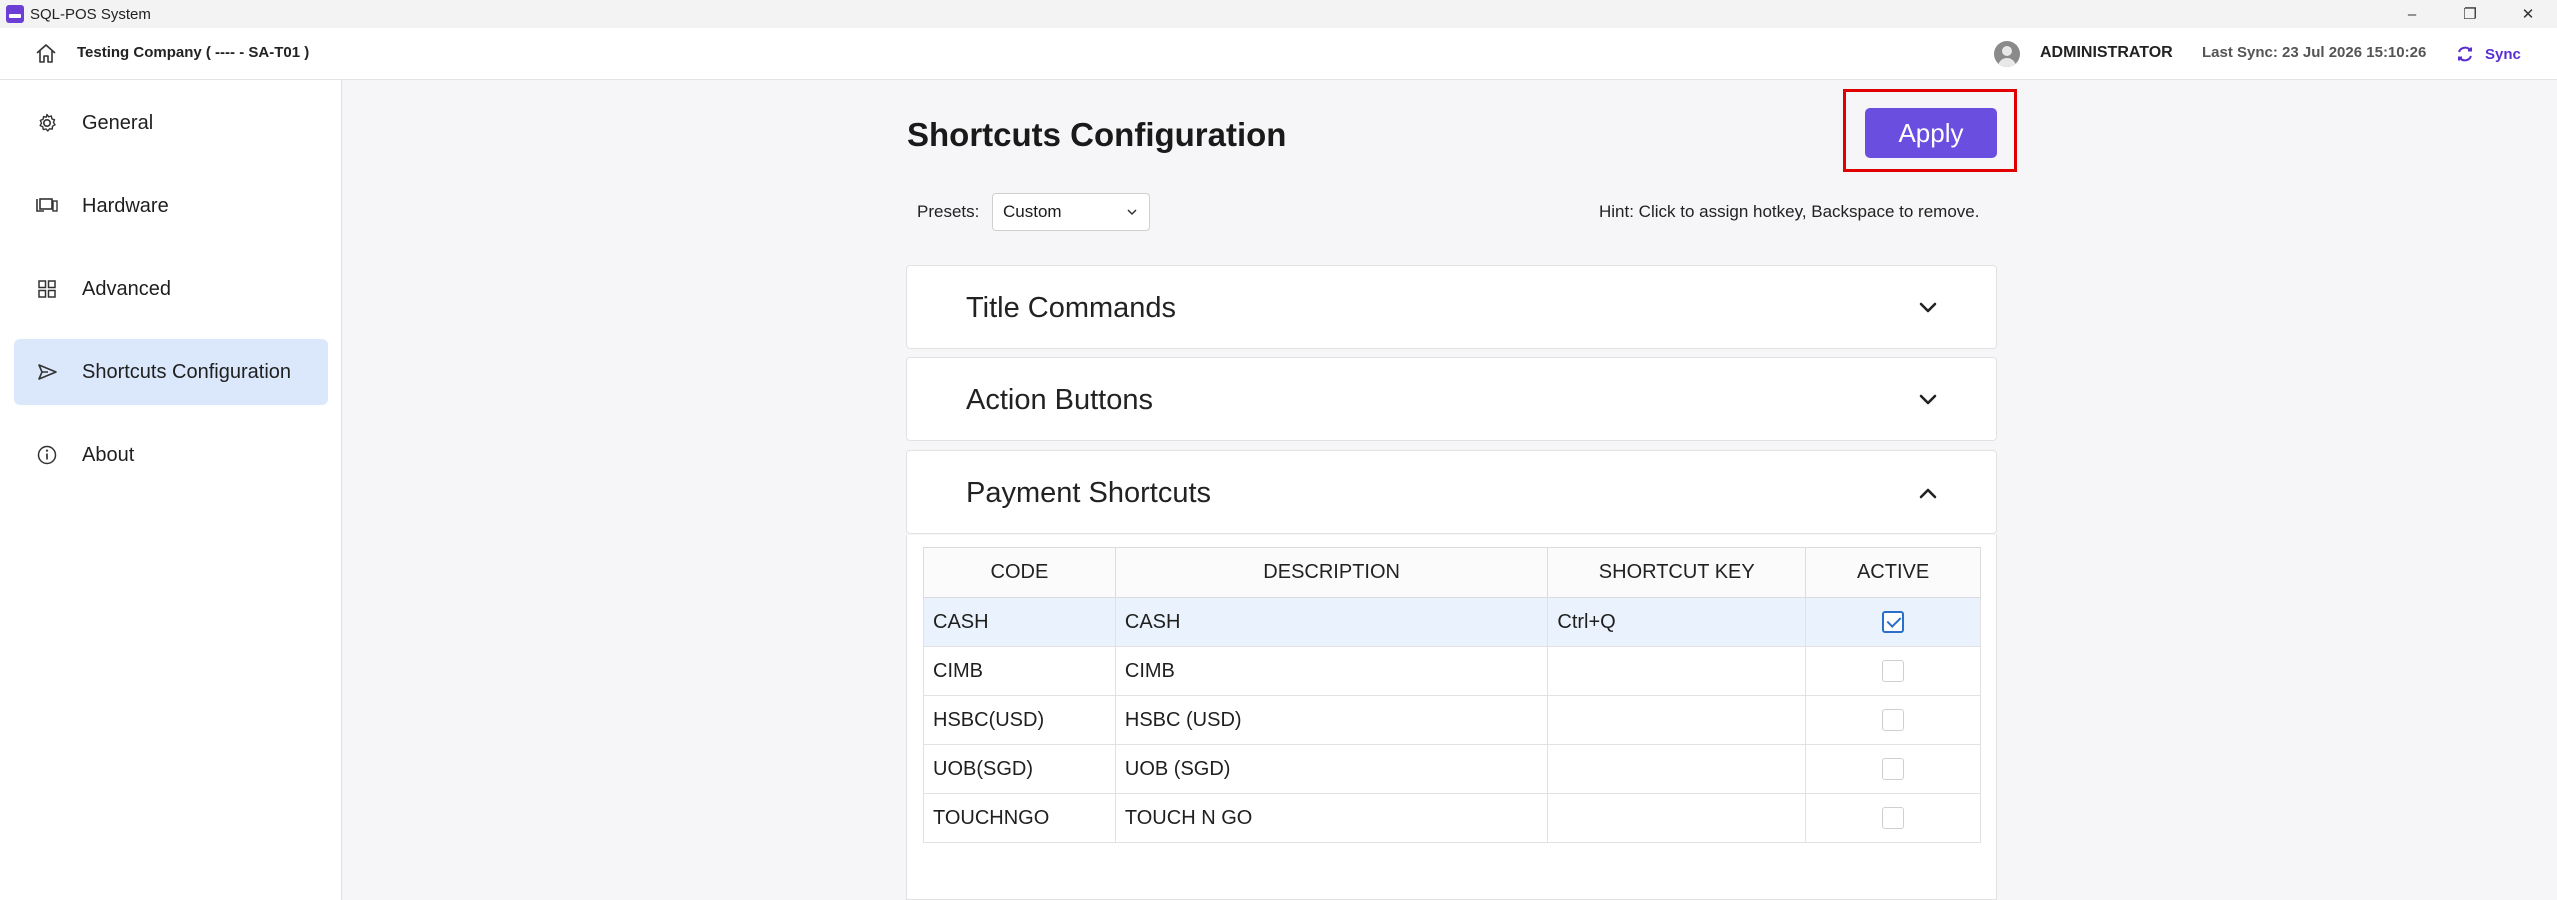 This screenshot has height=900, width=2557. Describe the element at coordinates (47, 123) in the screenshot. I see `gear-icon` at that location.